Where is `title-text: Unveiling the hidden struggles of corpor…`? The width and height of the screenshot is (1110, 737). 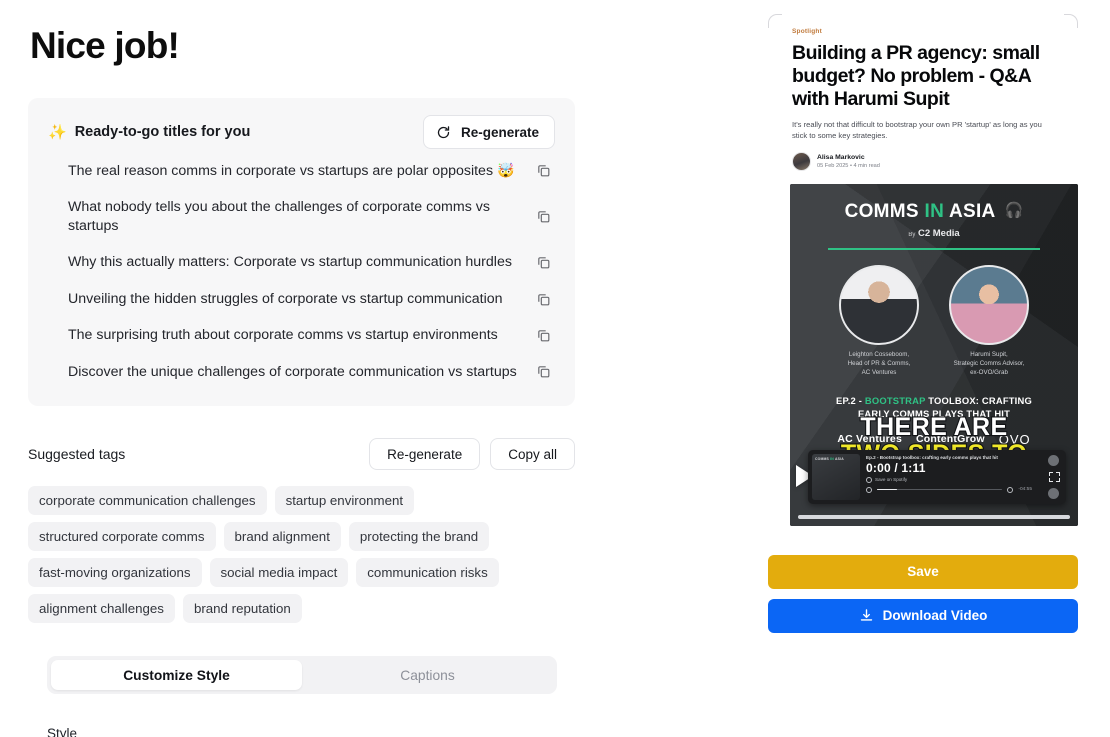 title-text: Unveiling the hidden struggles of corpor… is located at coordinates (285, 298).